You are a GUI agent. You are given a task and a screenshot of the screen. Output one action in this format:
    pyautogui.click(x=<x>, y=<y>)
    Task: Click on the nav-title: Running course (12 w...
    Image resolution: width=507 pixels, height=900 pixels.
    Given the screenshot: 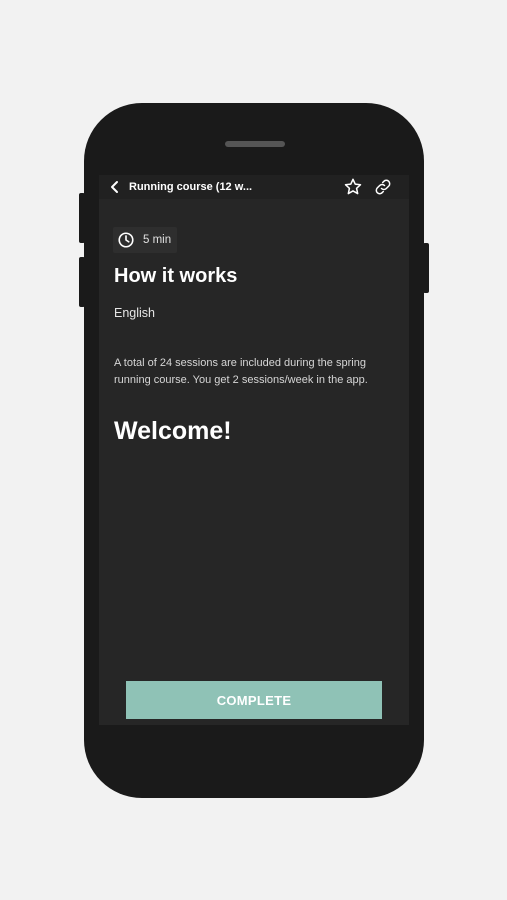 What is the action you would take?
    pyautogui.click(x=191, y=187)
    